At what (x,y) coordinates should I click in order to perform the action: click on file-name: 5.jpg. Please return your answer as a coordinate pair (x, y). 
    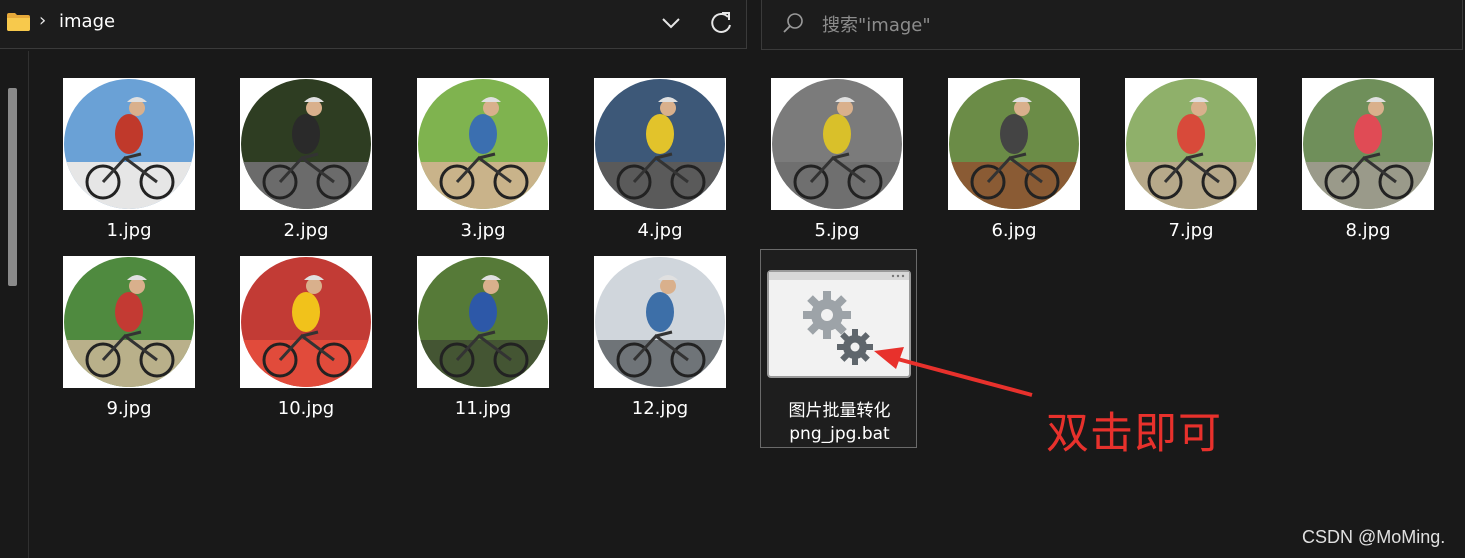
    Looking at the image, I should click on (837, 230).